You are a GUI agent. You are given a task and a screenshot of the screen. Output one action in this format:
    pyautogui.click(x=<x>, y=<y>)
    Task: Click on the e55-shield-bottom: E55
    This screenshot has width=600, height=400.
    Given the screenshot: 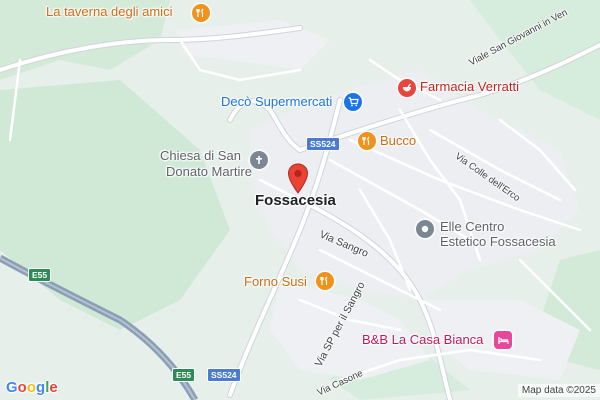 What is the action you would take?
    pyautogui.click(x=184, y=375)
    